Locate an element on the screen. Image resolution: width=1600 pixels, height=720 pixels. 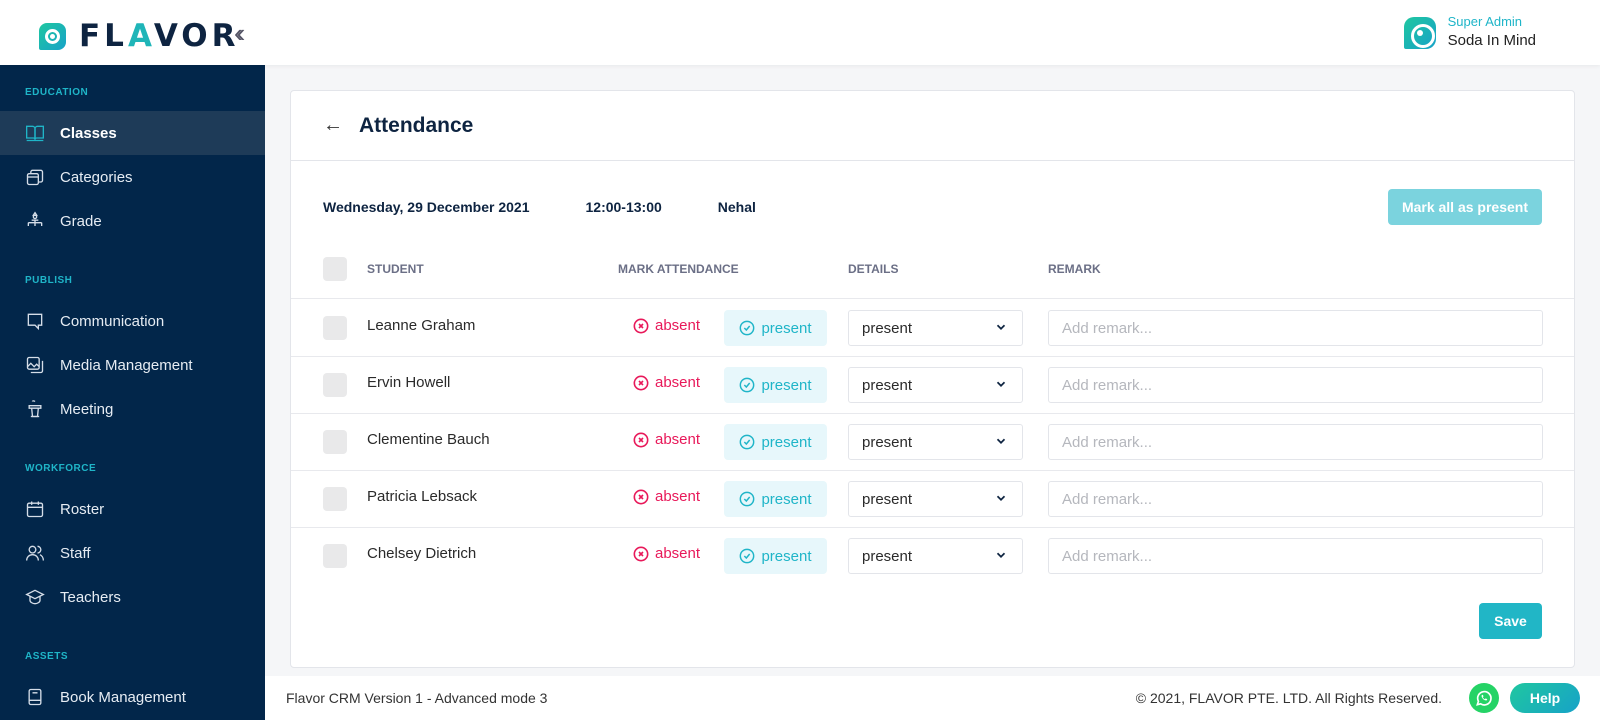
whatsapp-button is located at coordinates (1484, 698).